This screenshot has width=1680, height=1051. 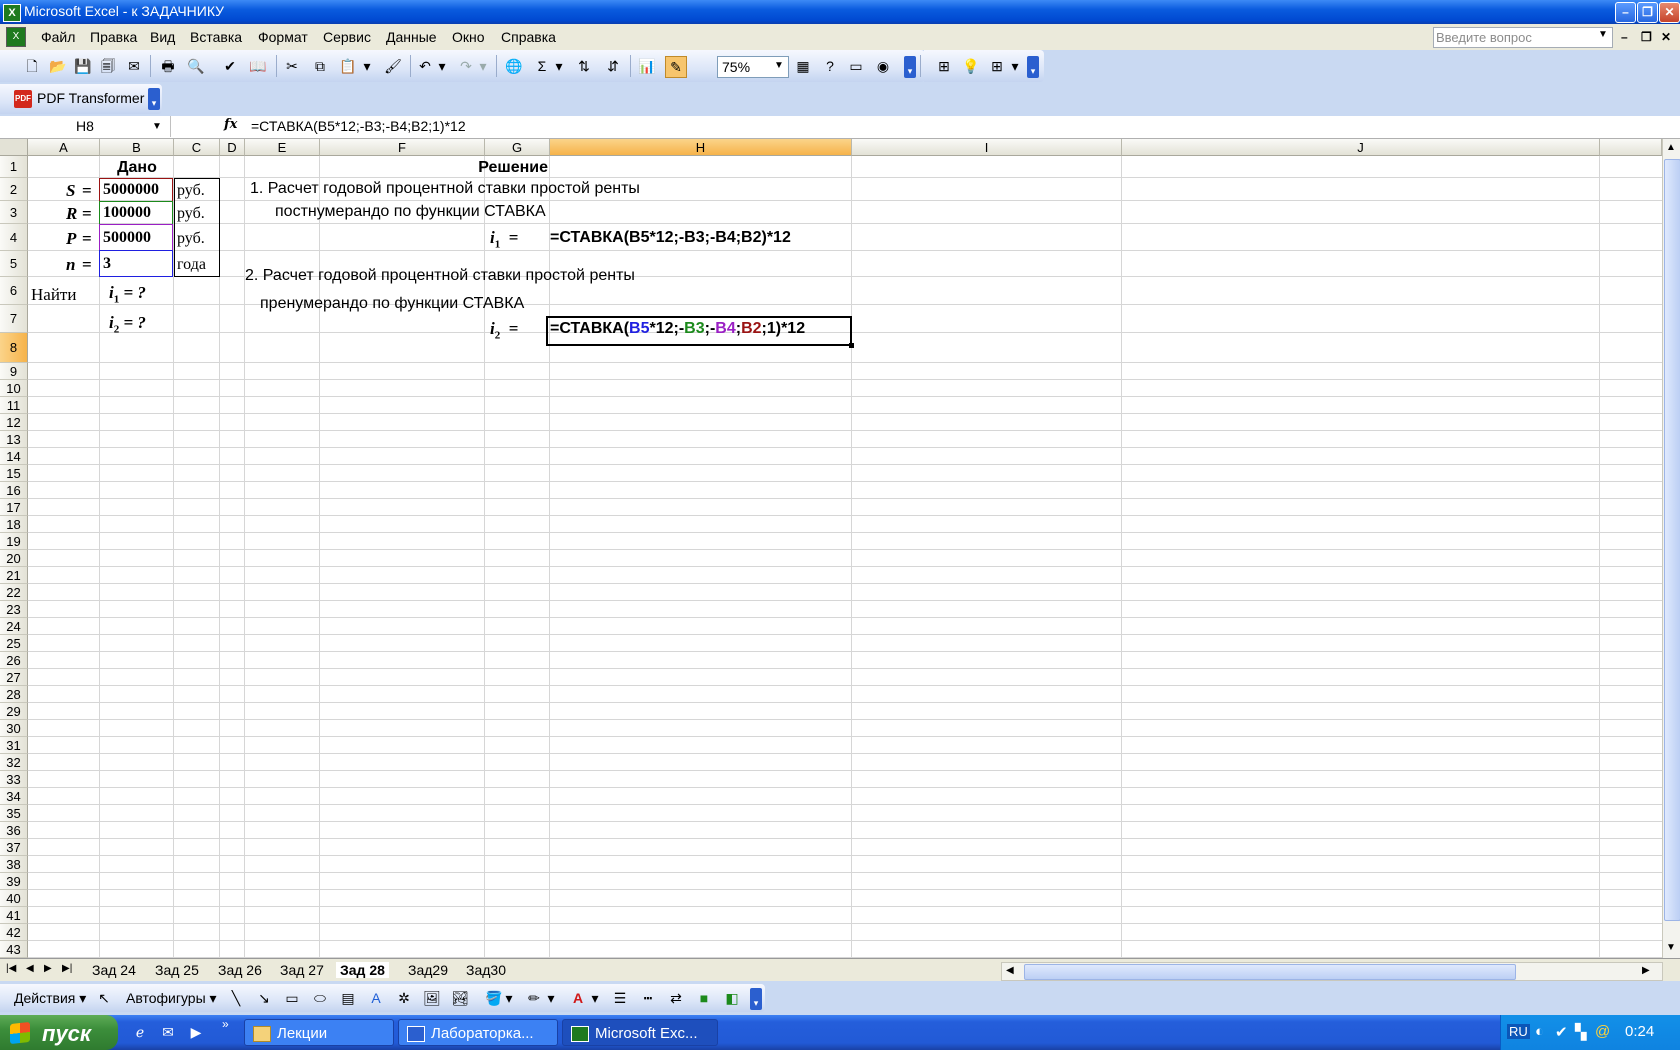 What do you see at coordinates (779, 65) in the screenshot?
I see `zoom-dropdown-icon: ▼` at bounding box center [779, 65].